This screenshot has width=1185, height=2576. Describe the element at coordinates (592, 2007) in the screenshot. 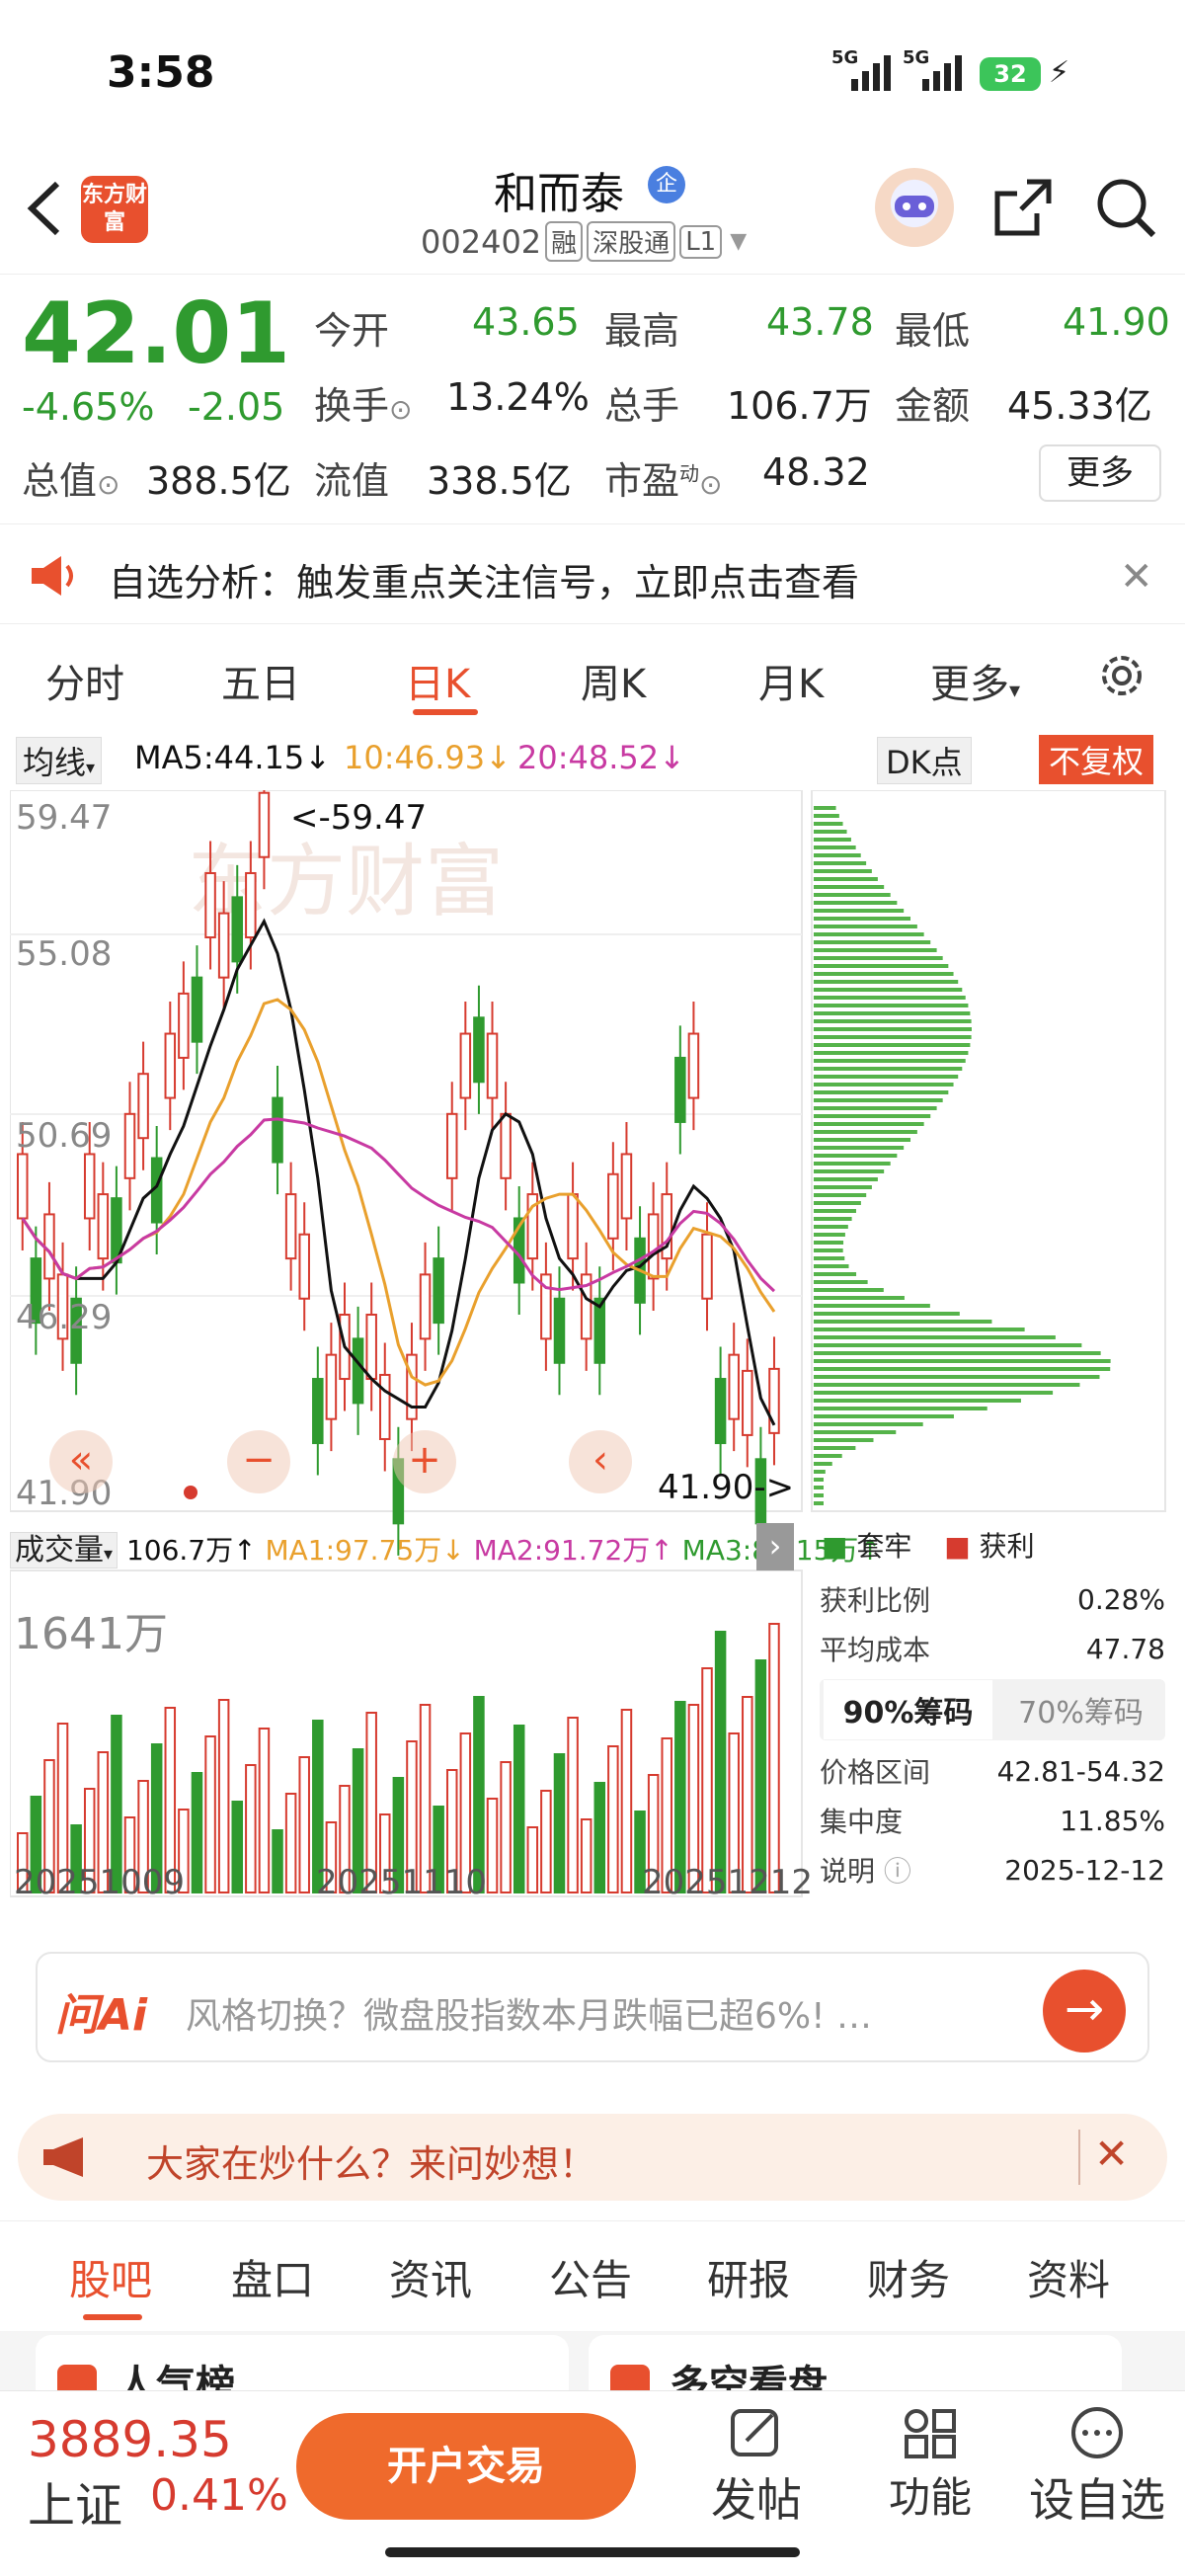

I see `ai-question-bar: 问Ai 风格切换？微盘股指数本月跌幅已超6%! … →` at that location.